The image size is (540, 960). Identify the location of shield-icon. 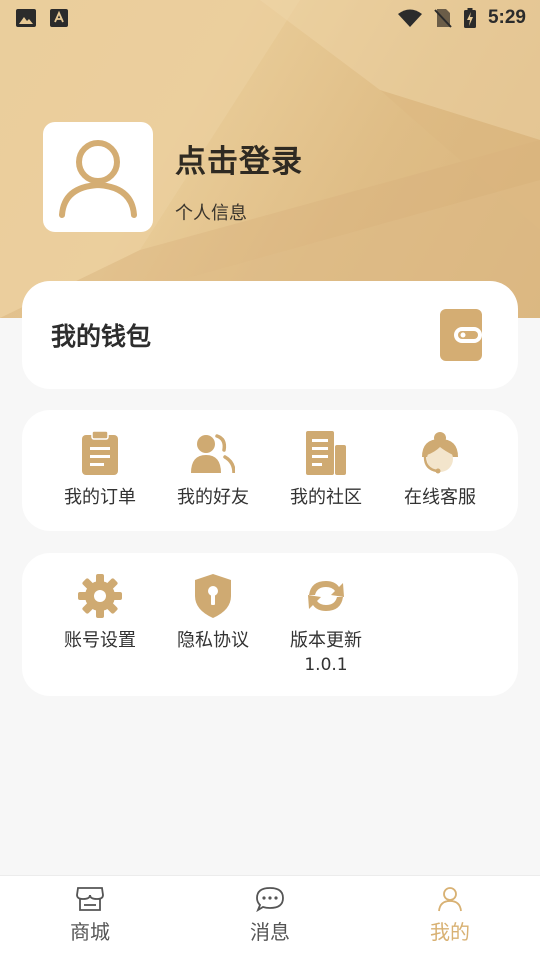
(213, 596).